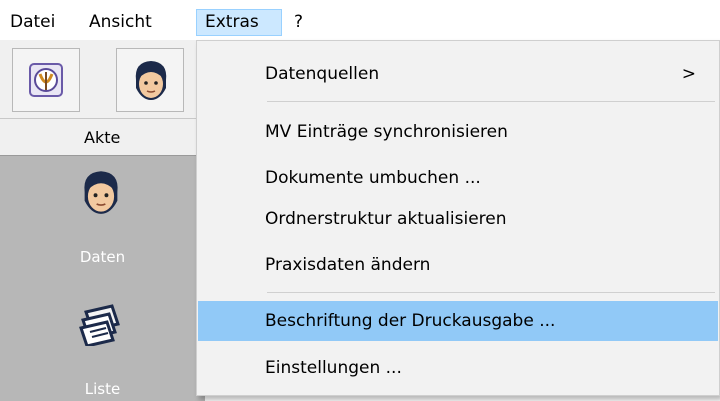 Image resolution: width=720 pixels, height=401 pixels. What do you see at coordinates (322, 74) in the screenshot?
I see `menu-item-label: Datenquellen` at bounding box center [322, 74].